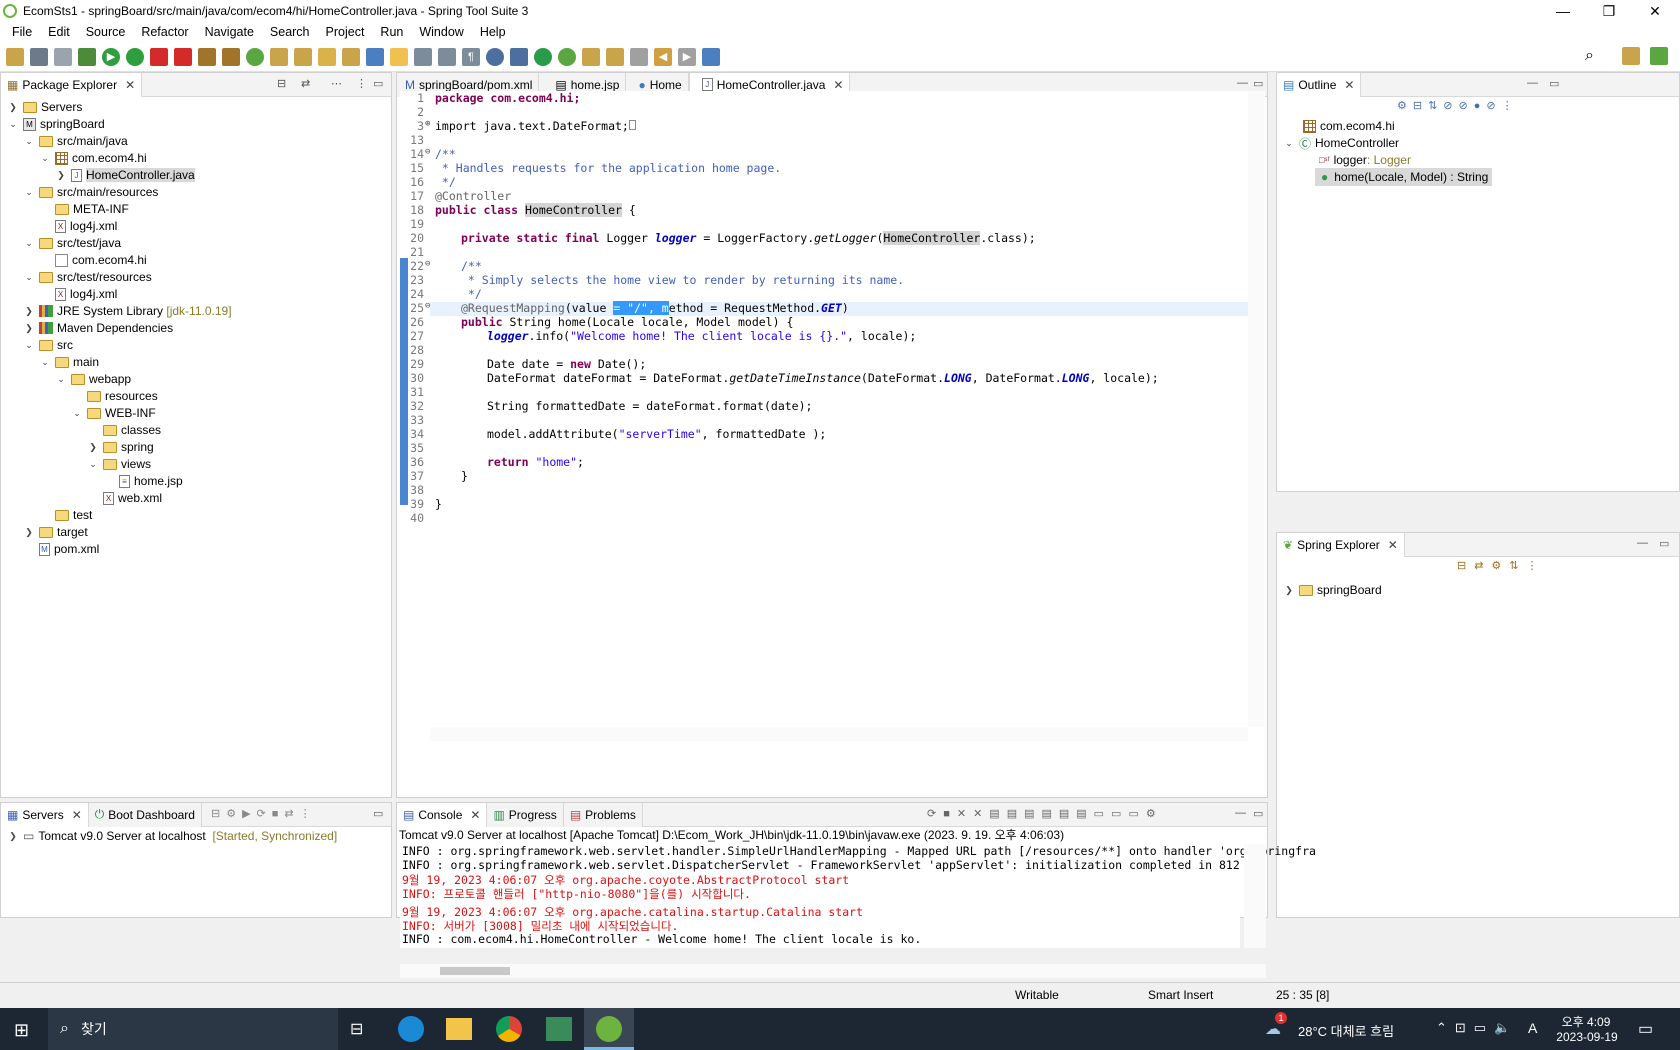 This screenshot has width=1680, height=1050. I want to click on console-vertical-scrollbar, so click(1255, 896).